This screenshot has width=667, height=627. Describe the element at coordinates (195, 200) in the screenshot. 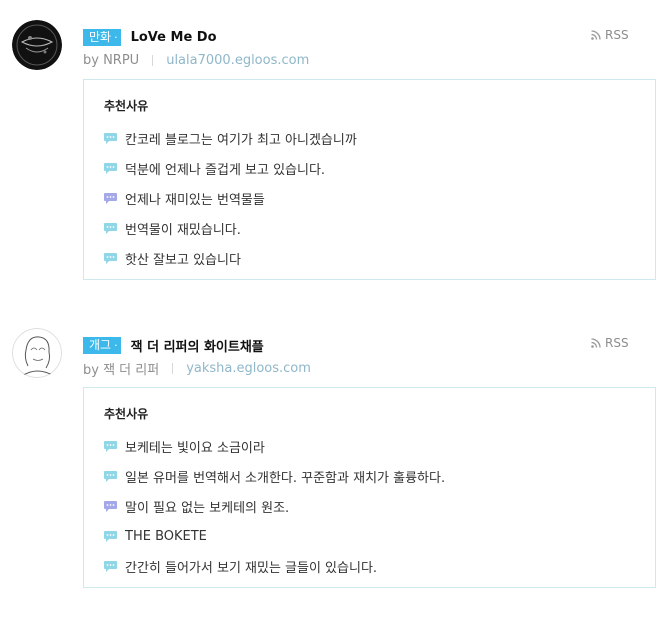

I see `reason-text: 언제나 재미있는 번역물들` at that location.